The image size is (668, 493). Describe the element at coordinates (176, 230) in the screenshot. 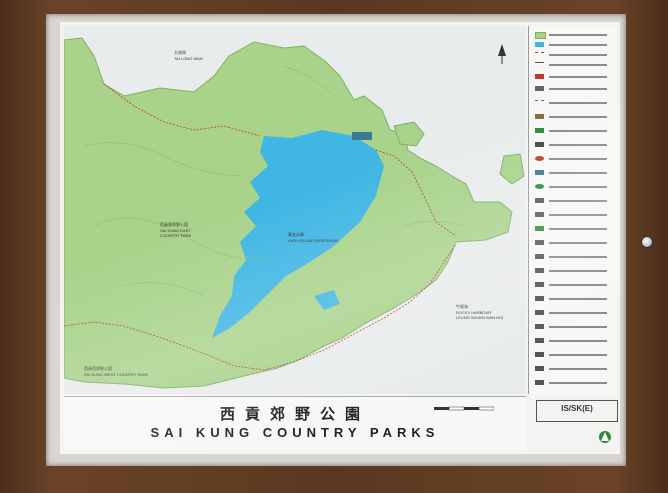

I see `label-sai-kung-east: 西貢東郊野公園 SAI KUNG EAST COUNTRY PARK` at that location.